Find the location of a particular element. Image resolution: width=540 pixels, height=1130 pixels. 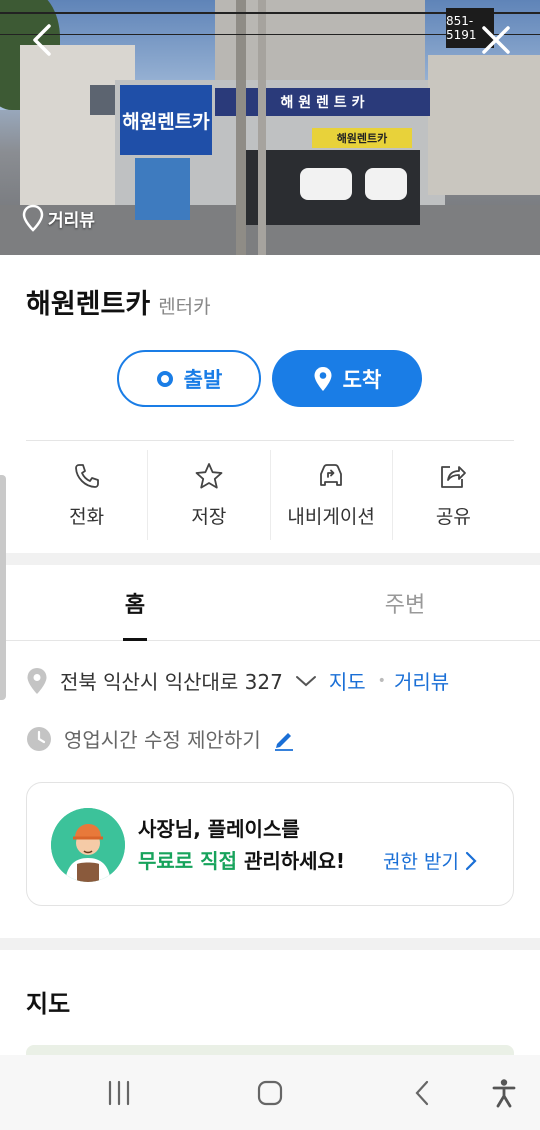

route-arrive-label: 도착 is located at coordinates (362, 379).